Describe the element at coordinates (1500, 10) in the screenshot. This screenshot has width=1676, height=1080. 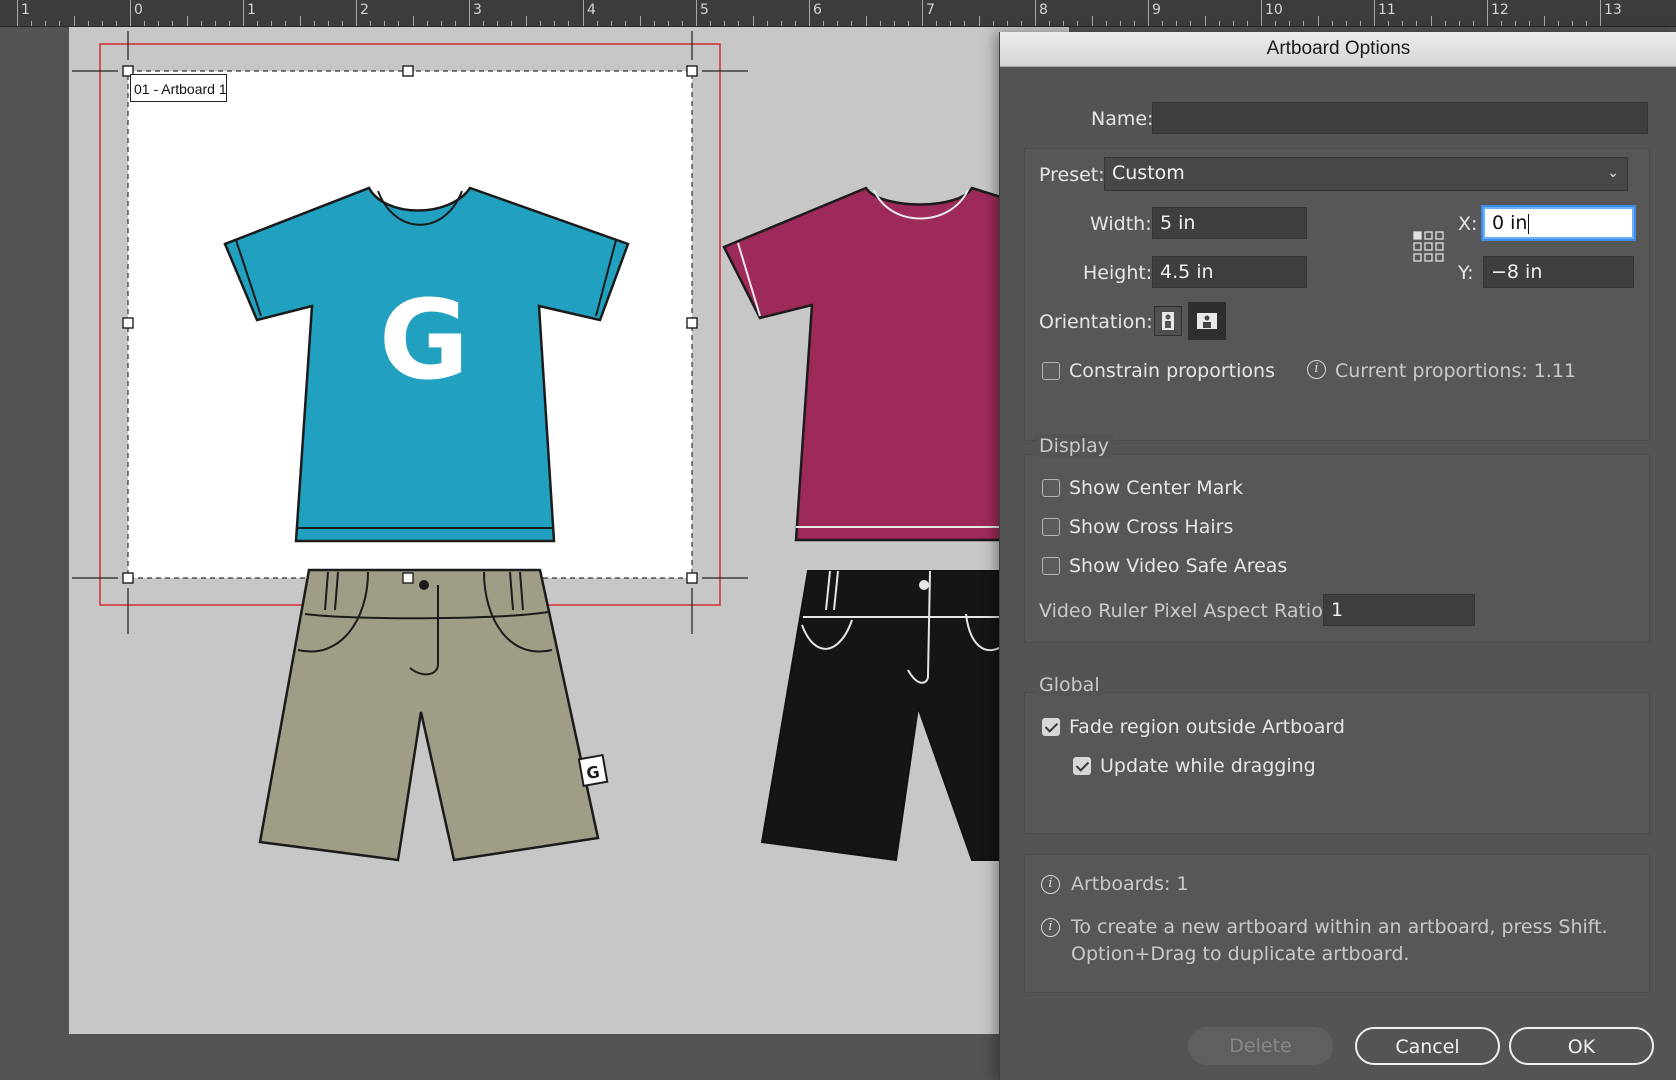
I see `ruler-label: 12` at that location.